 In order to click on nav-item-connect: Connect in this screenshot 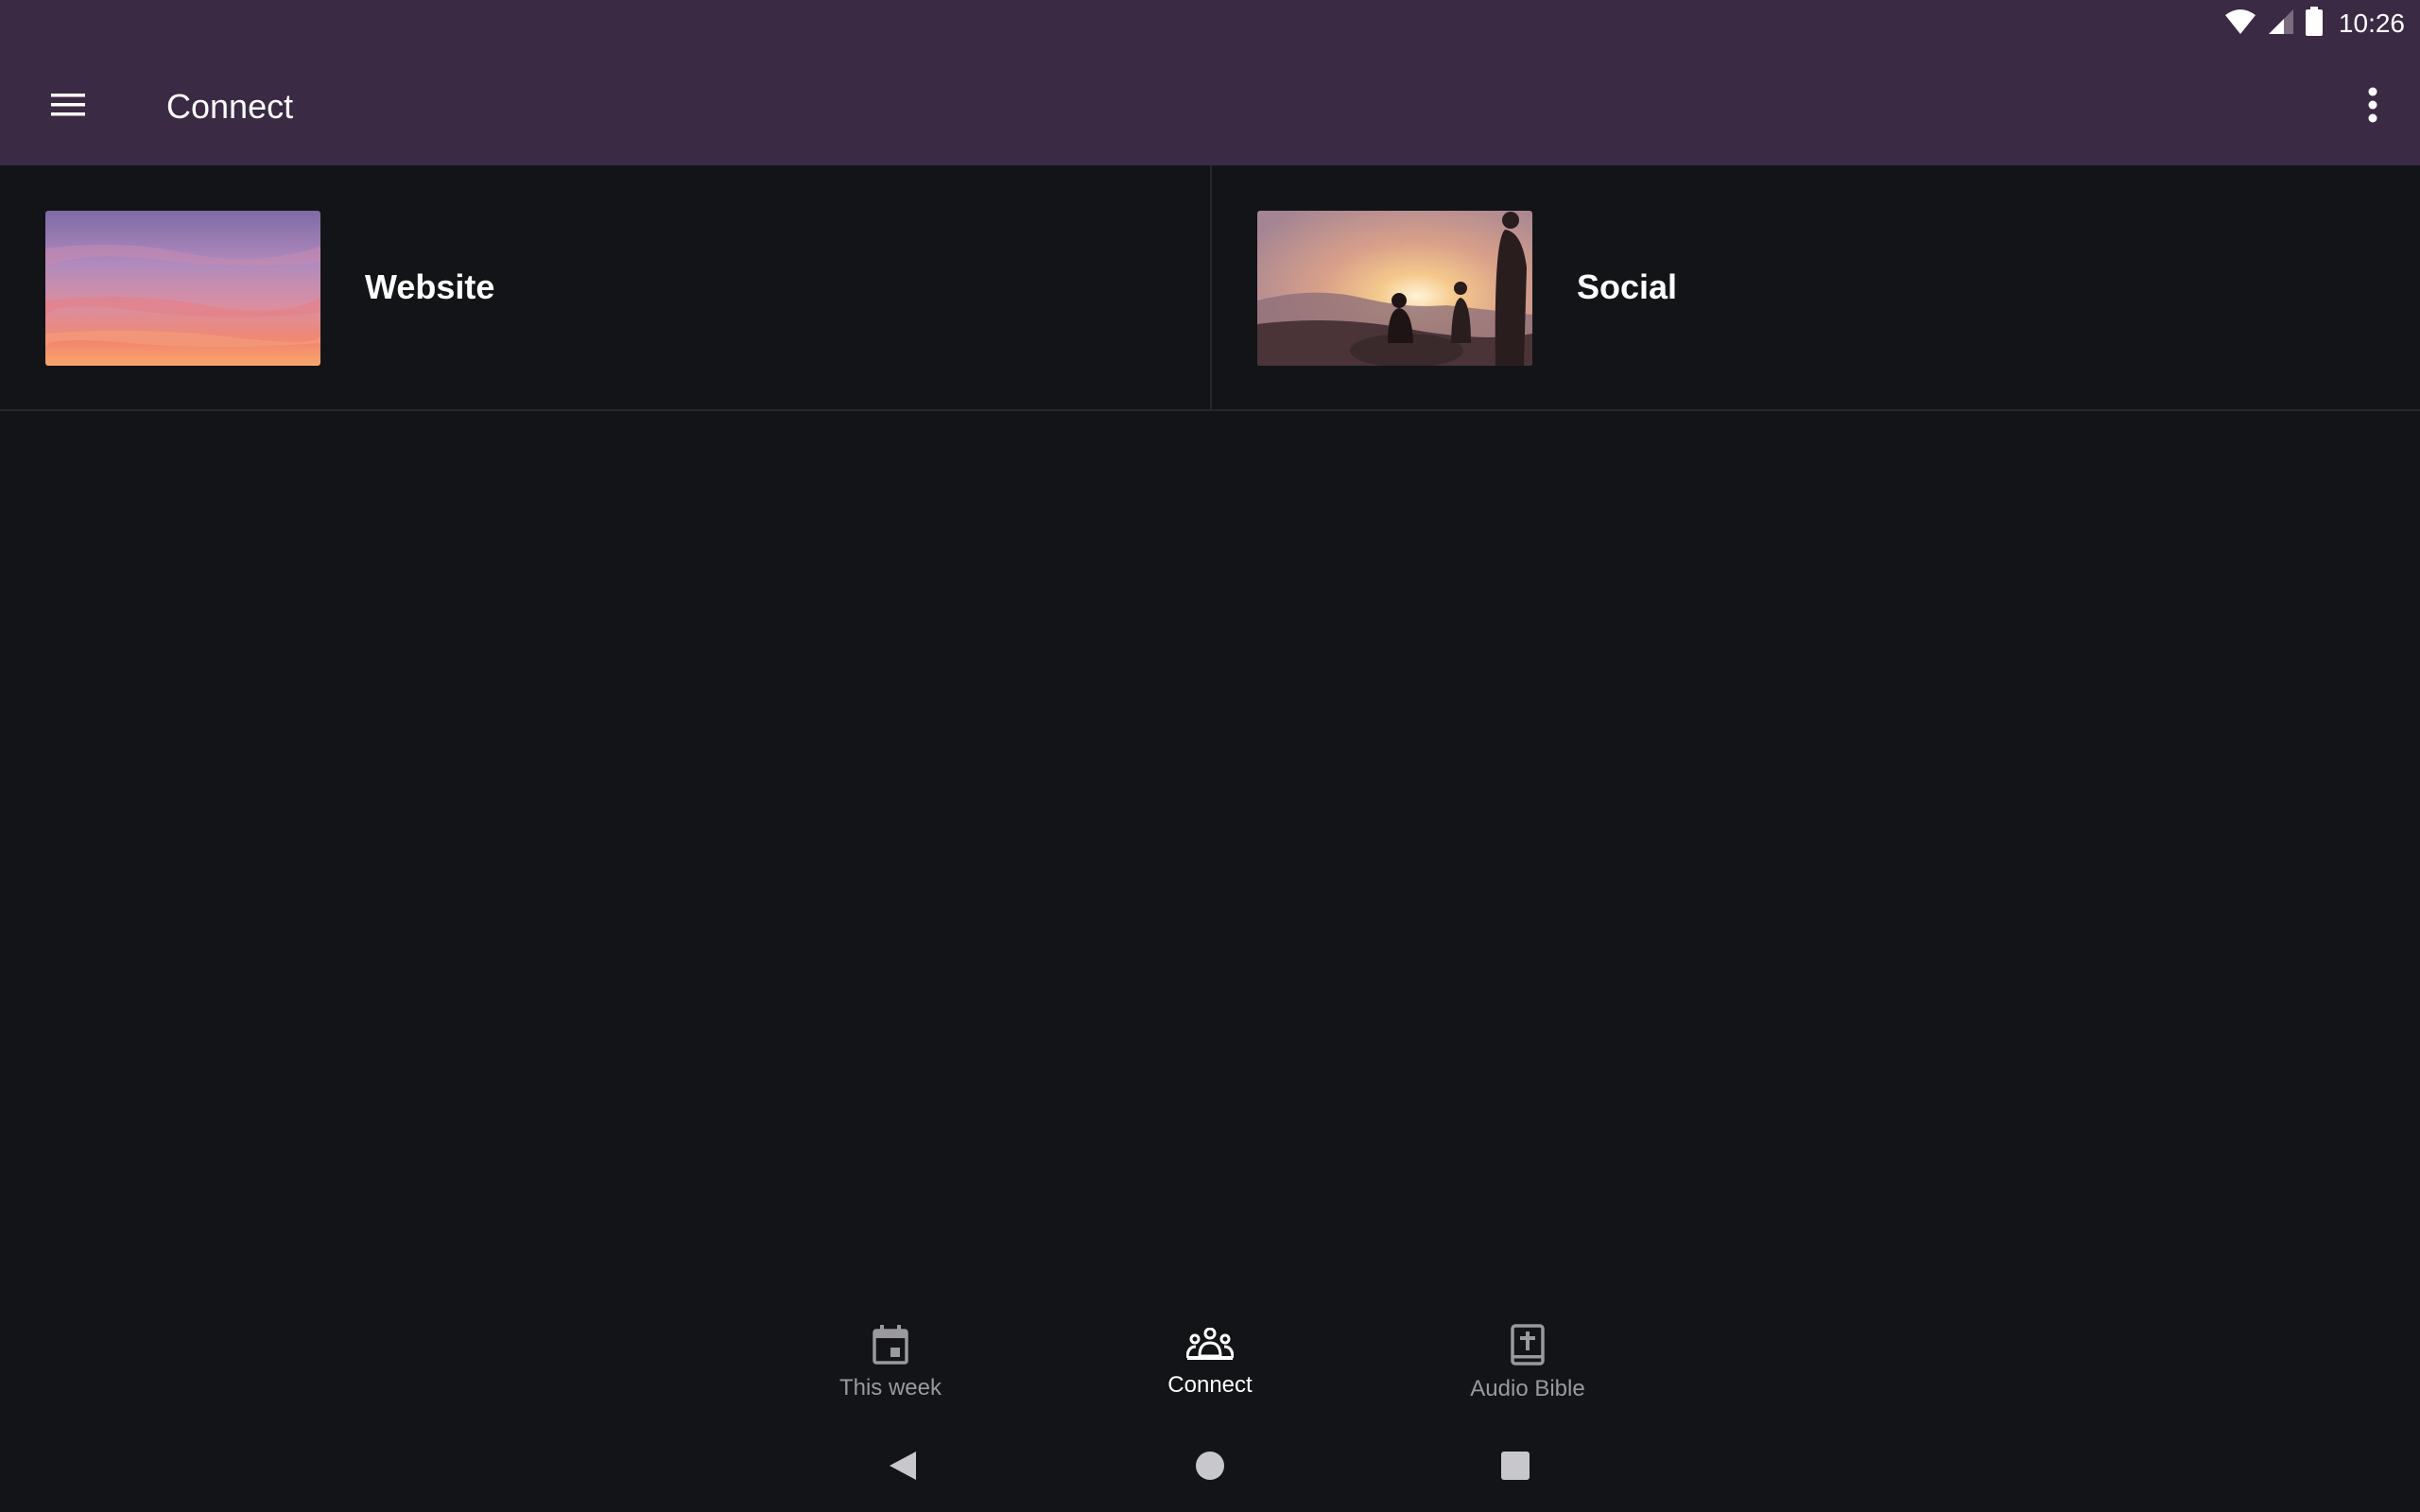, I will do `click(1210, 1363)`.